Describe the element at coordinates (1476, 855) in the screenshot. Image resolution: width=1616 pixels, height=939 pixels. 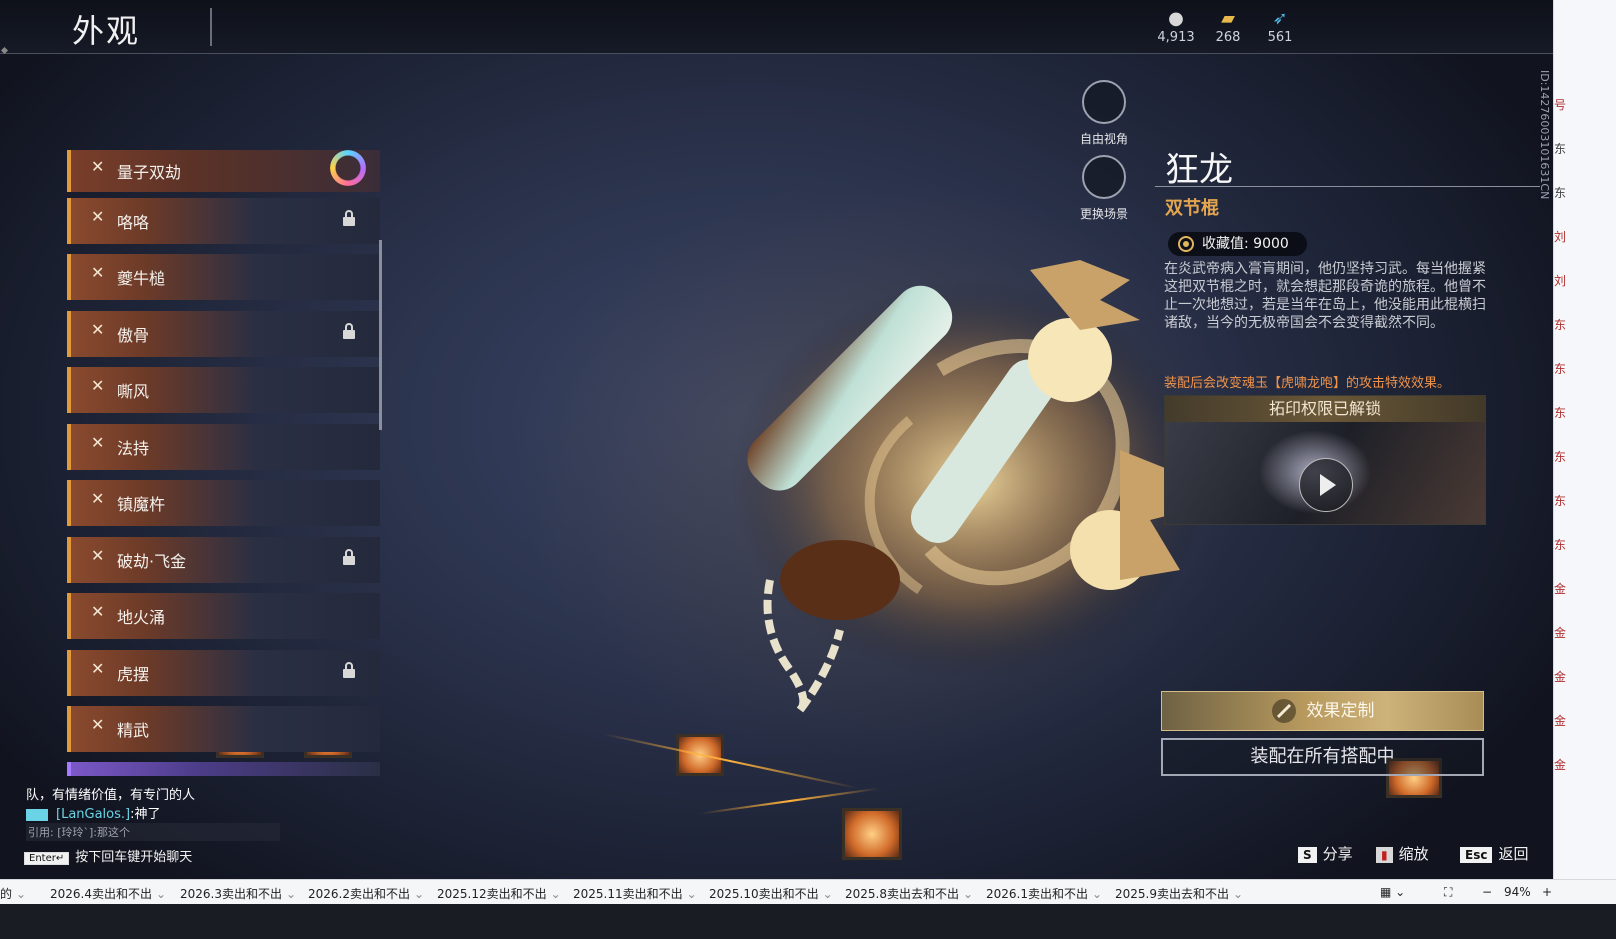
I see `key-esc: Esc` at that location.